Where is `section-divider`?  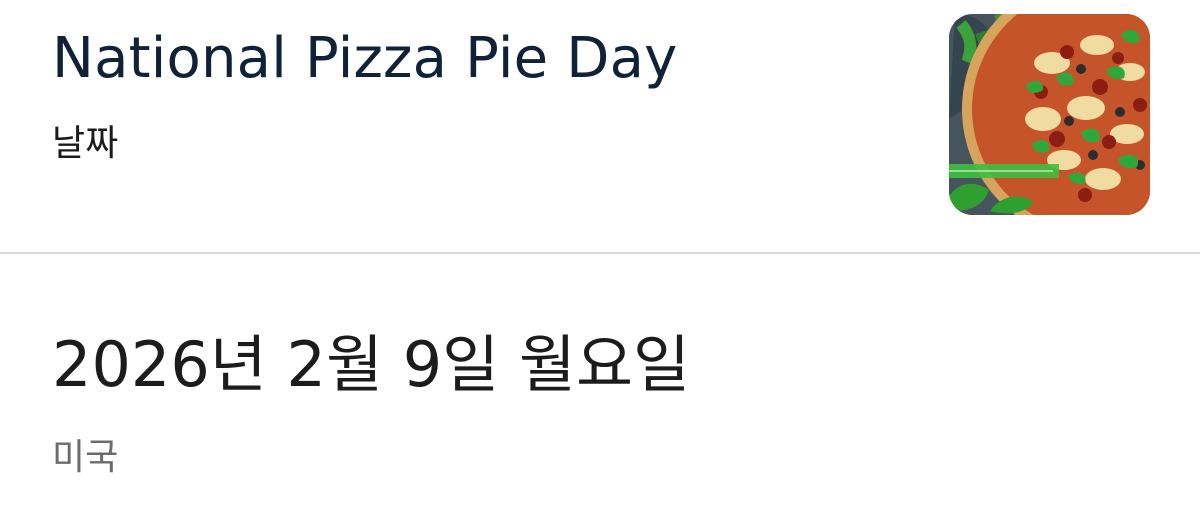 section-divider is located at coordinates (600, 253).